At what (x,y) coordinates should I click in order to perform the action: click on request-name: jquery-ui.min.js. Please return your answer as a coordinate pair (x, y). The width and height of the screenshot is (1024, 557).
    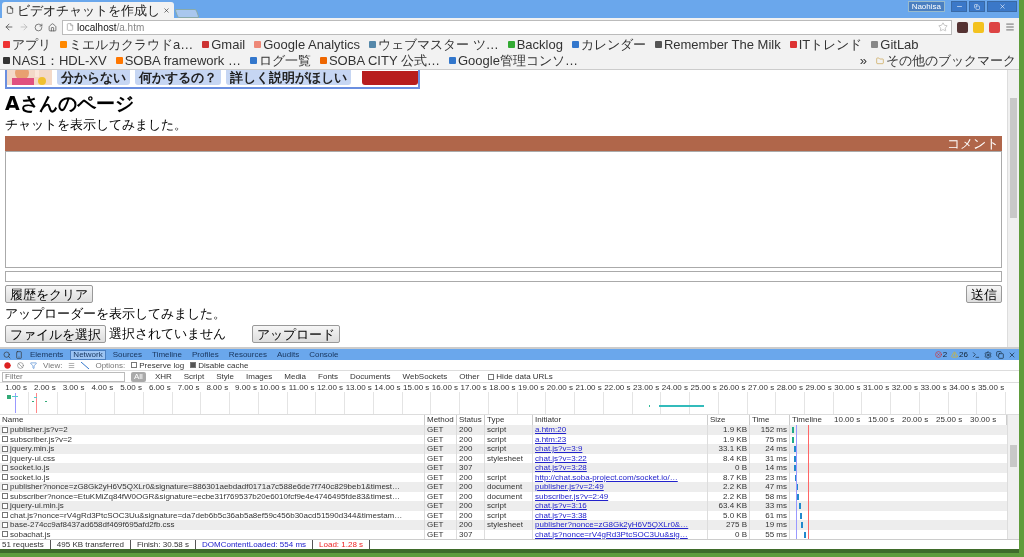
    Looking at the image, I should click on (37, 506).